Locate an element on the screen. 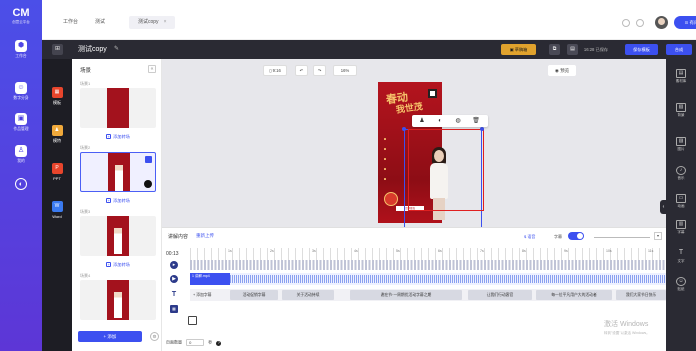  scene-card: 场景4 is located at coordinates (118, 296).